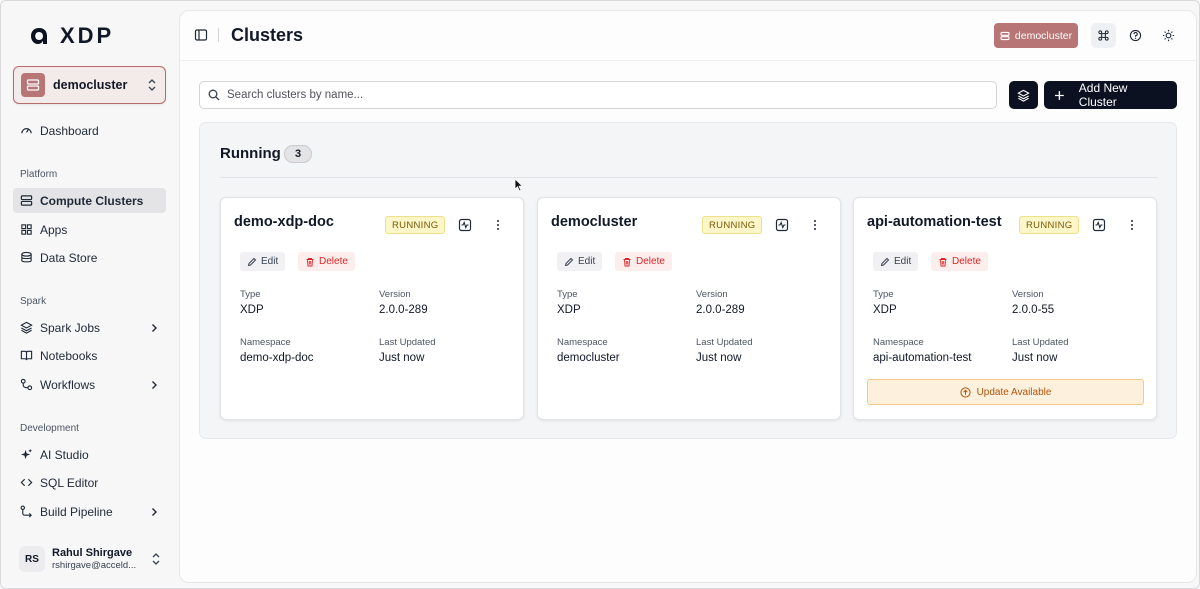  I want to click on apps-grid-icon, so click(26, 229).